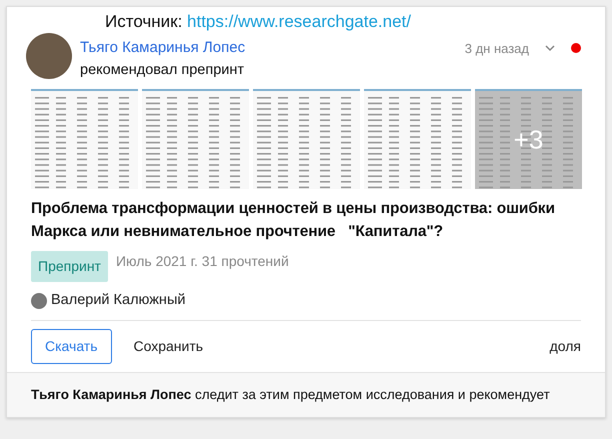  I want to click on author-name: Валерий Калюжный, so click(118, 301).